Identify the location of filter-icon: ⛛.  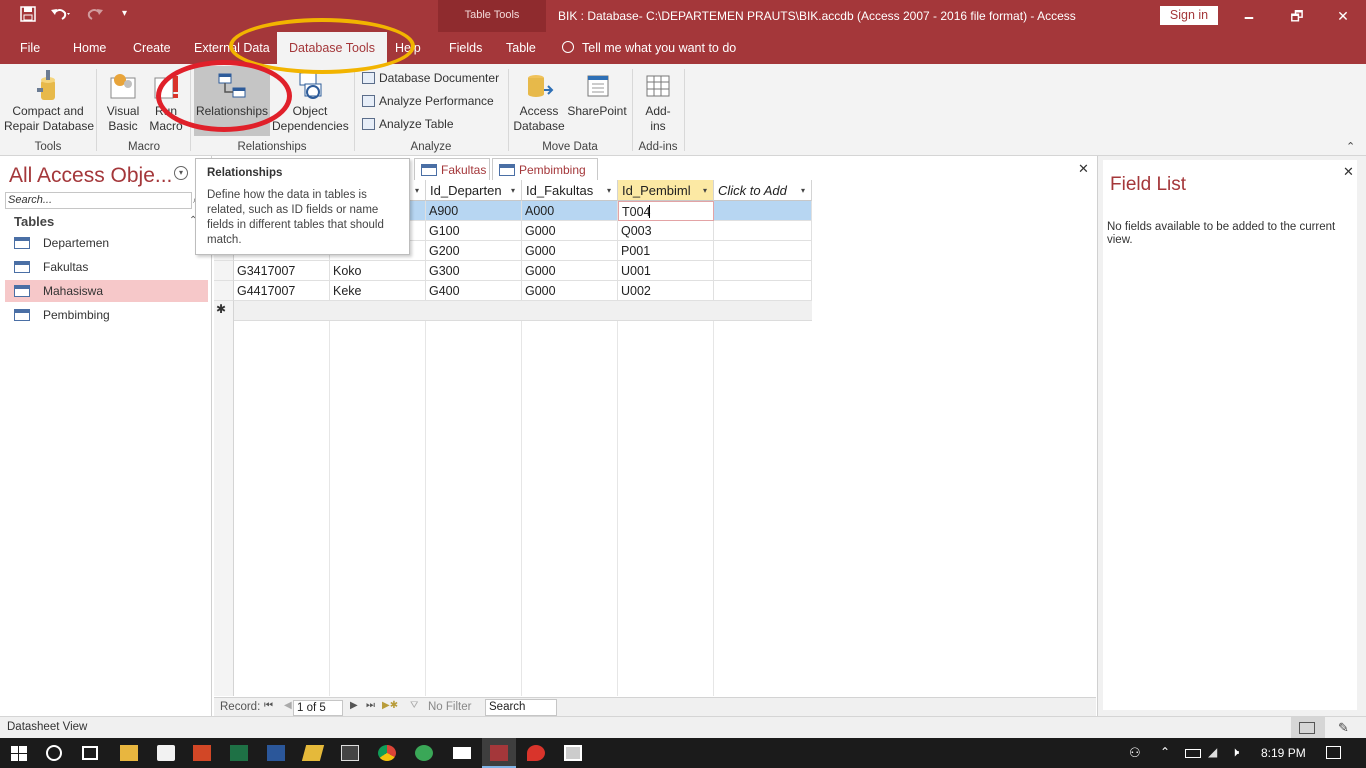
(414, 705).